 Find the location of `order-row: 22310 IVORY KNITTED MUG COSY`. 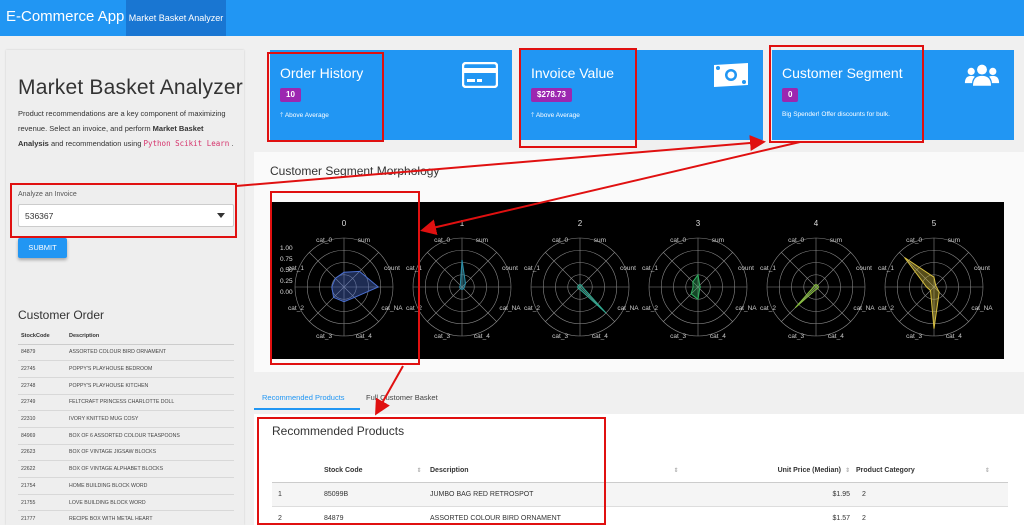

order-row: 22310 IVORY KNITTED MUG COSY is located at coordinates (126, 419).